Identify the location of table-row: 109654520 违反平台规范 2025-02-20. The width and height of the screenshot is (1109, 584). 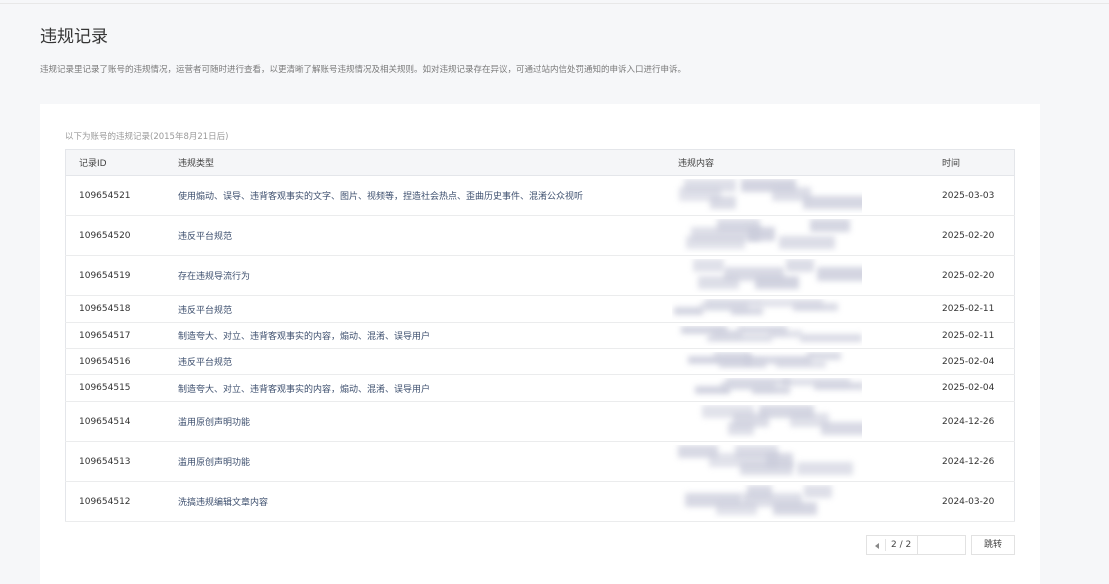
(540, 235).